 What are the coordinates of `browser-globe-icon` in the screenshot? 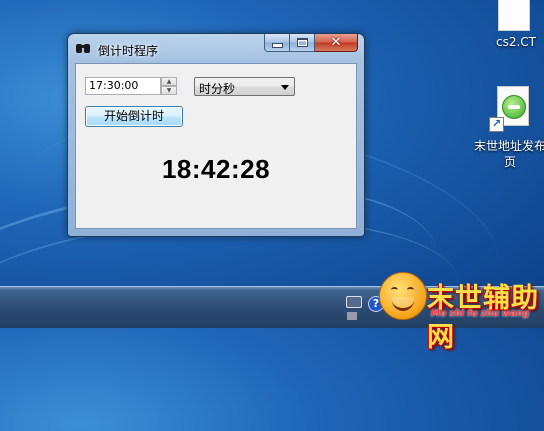 It's located at (514, 107).